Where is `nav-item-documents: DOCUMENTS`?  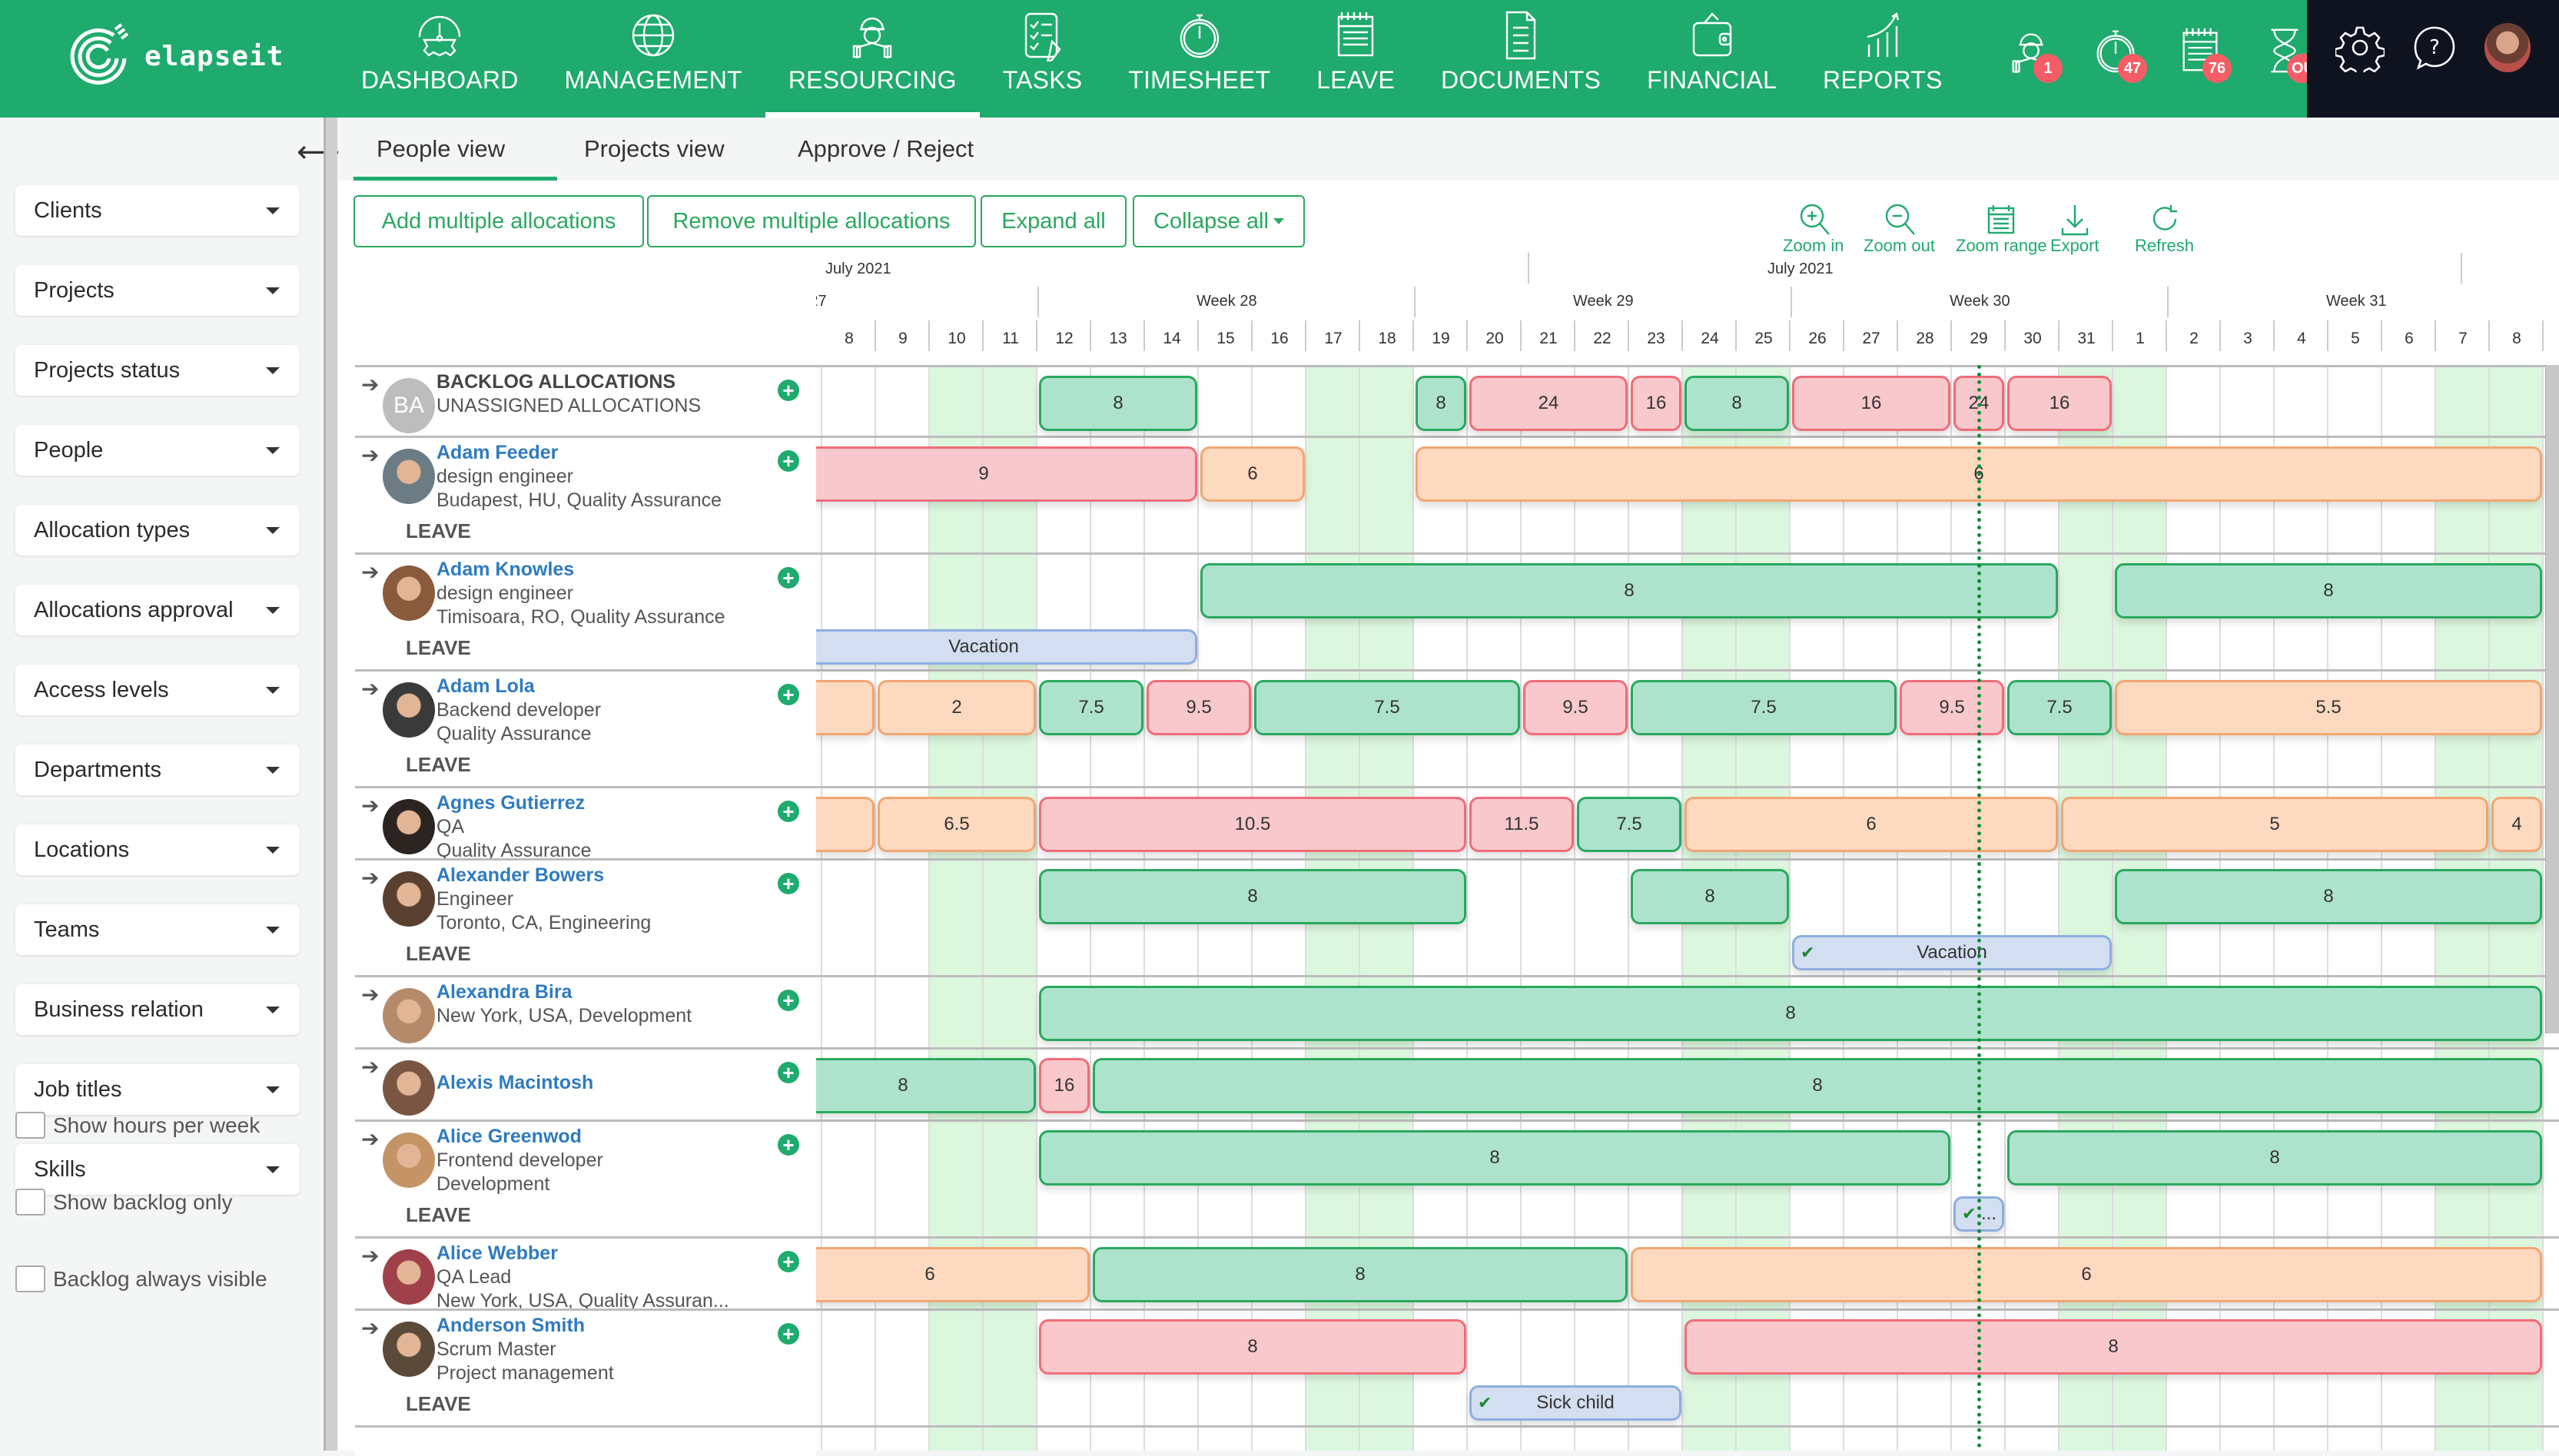
nav-item-documents: DOCUMENTS is located at coordinates (1521, 59).